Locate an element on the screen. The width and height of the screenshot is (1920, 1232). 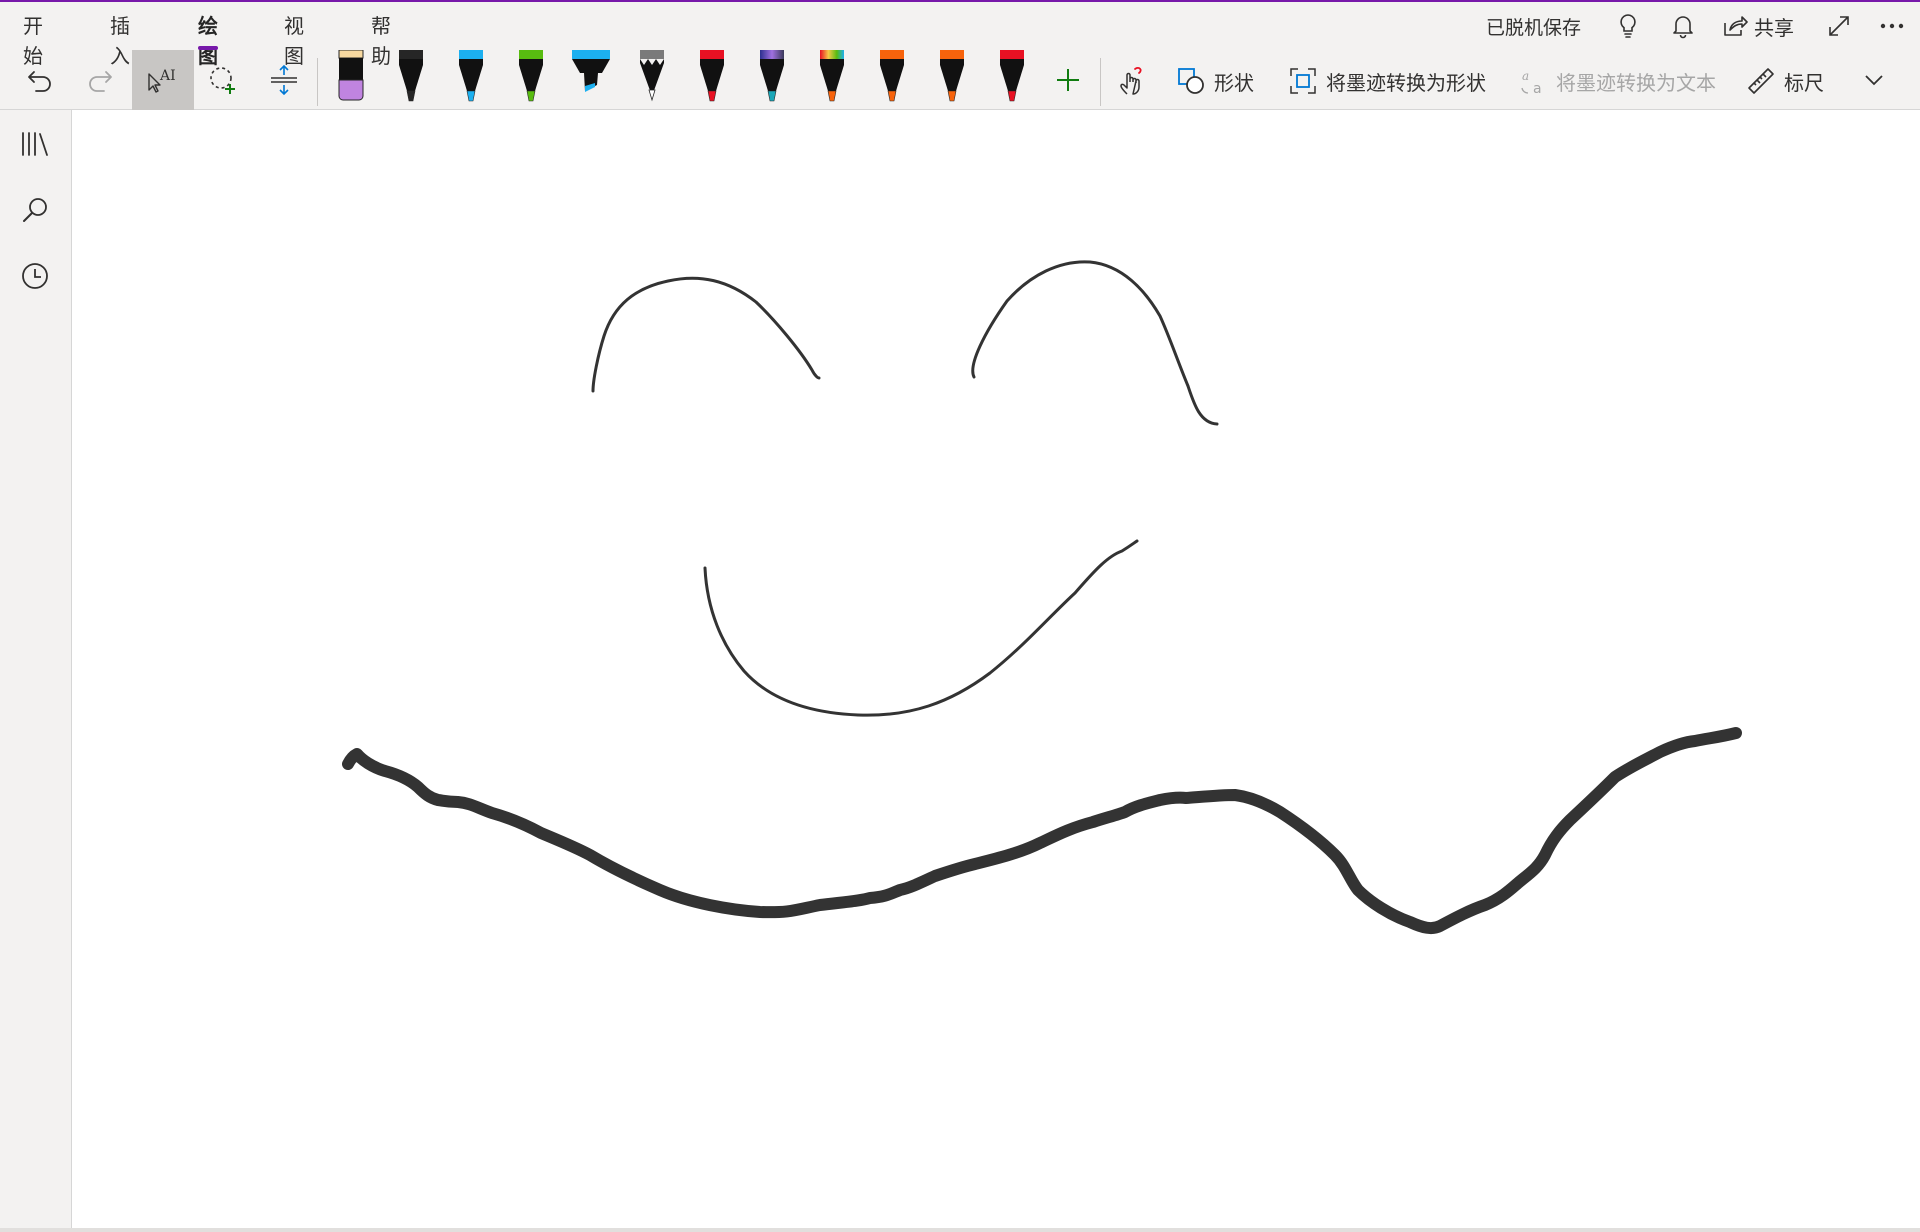
redo-button is located at coordinates (100, 80).